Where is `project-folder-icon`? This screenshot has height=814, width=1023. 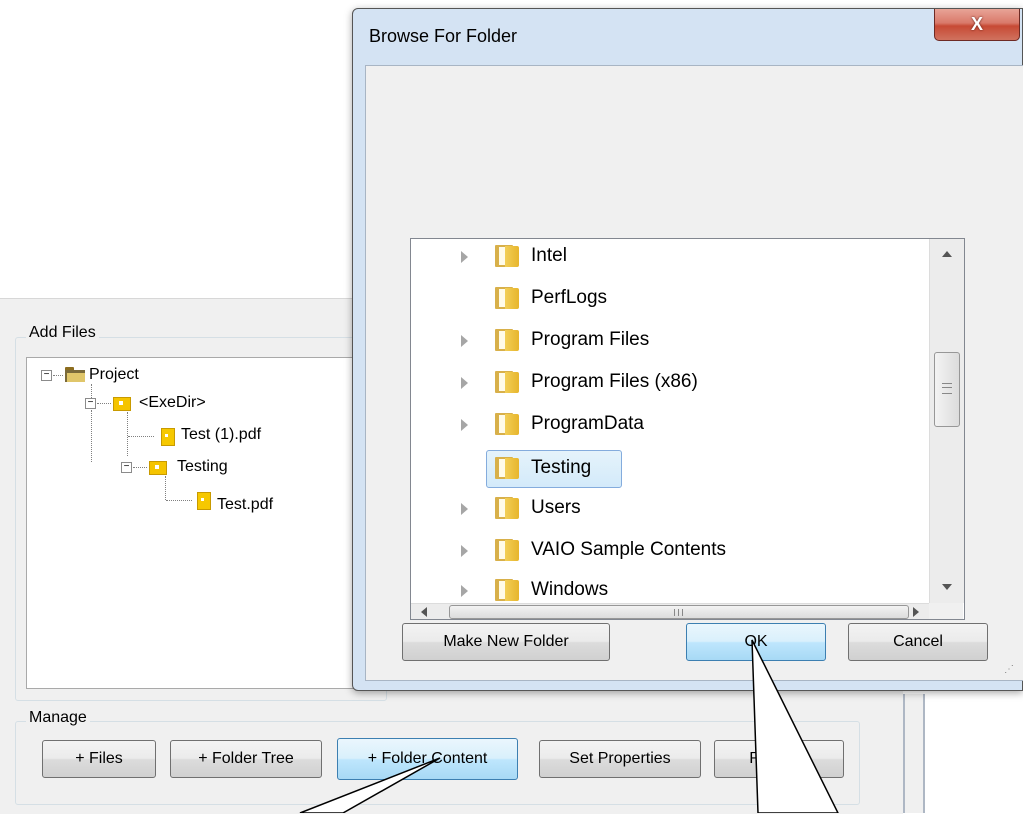
project-folder-icon is located at coordinates (75, 374).